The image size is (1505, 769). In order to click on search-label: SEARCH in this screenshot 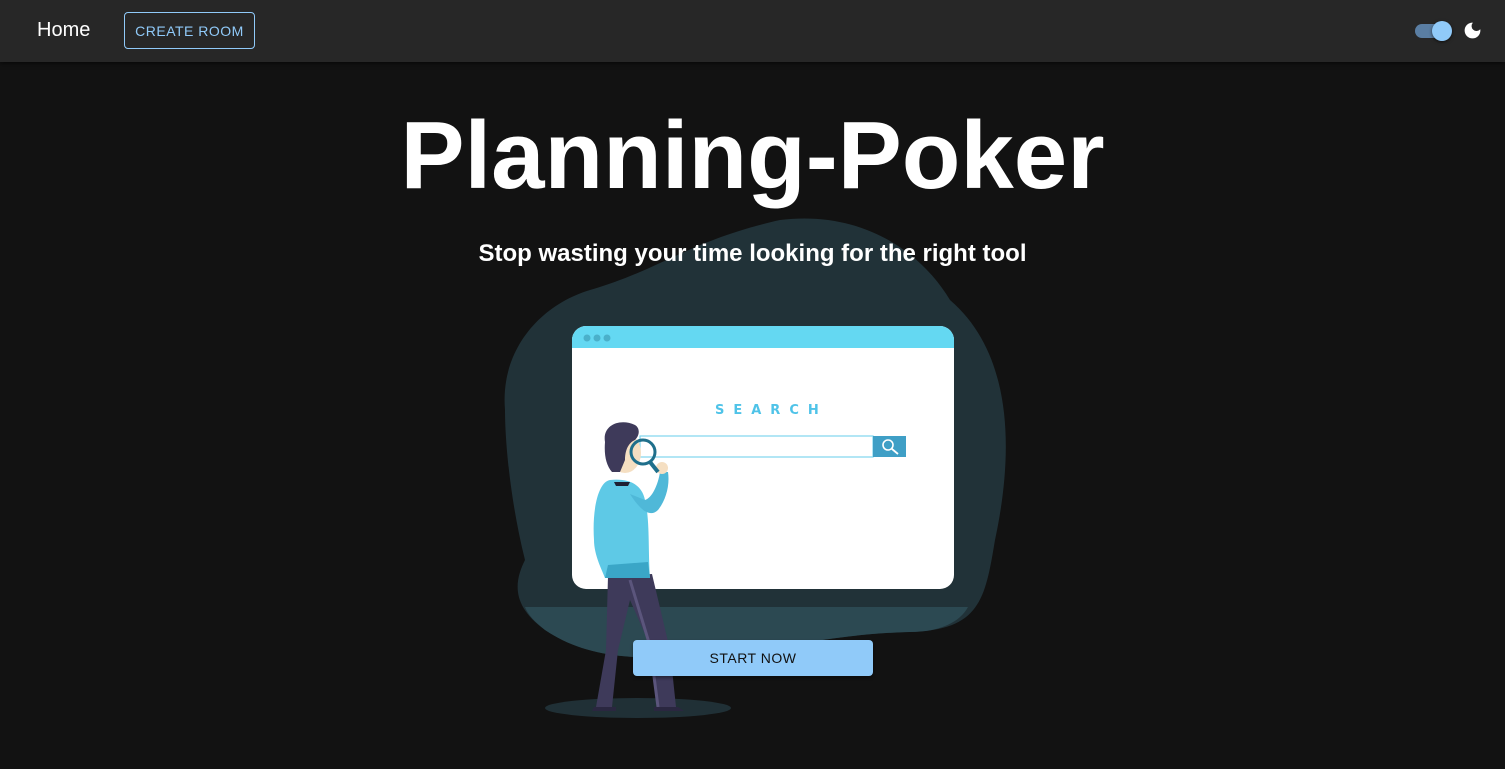, I will do `click(771, 410)`.